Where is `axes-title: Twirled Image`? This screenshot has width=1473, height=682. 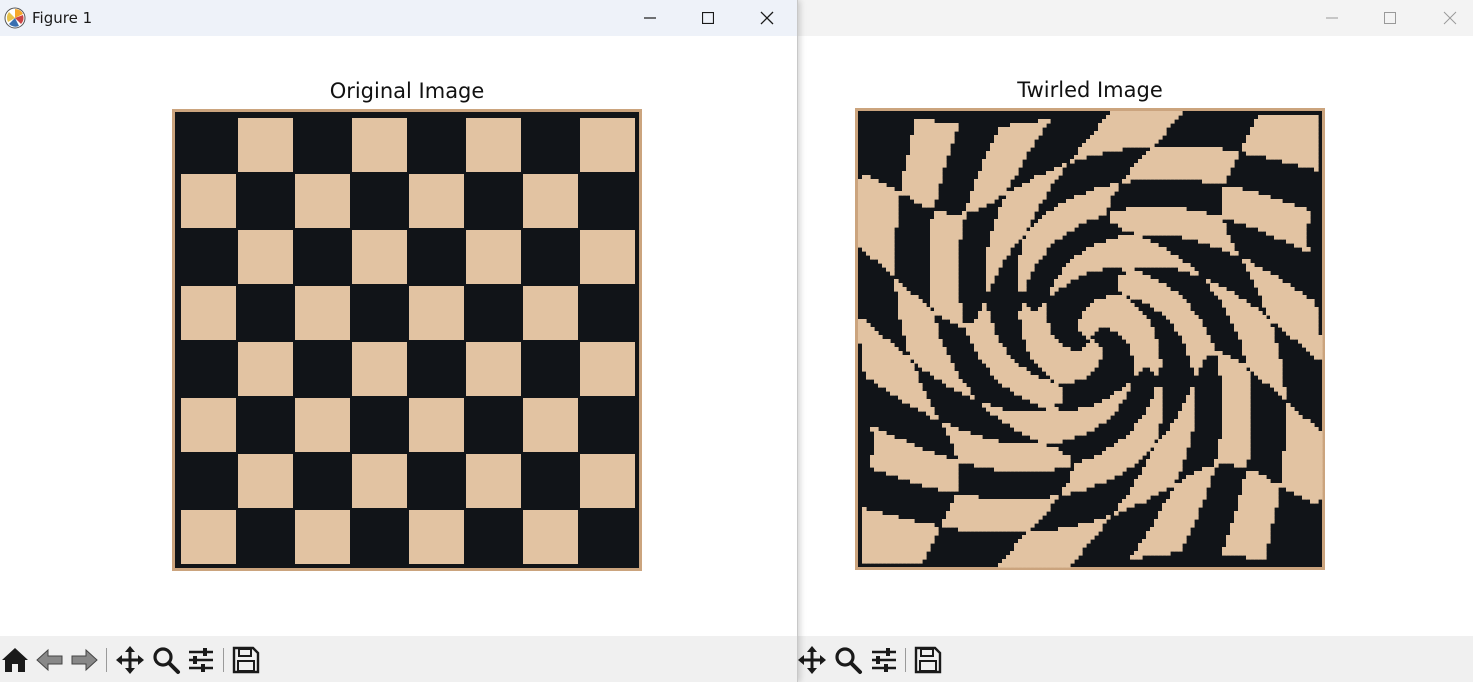
axes-title: Twirled Image is located at coordinates (1090, 90).